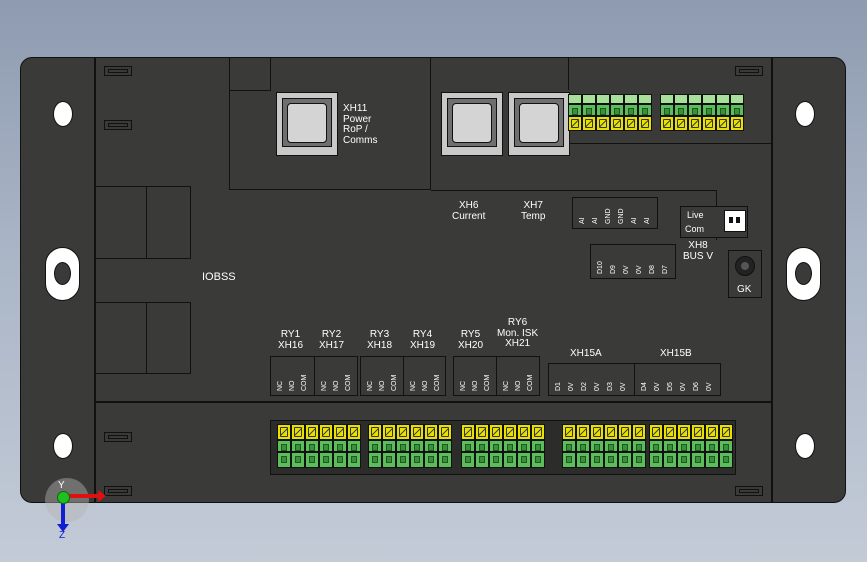  I want to click on relay-header-ry2: NC NO COM, so click(336, 376).